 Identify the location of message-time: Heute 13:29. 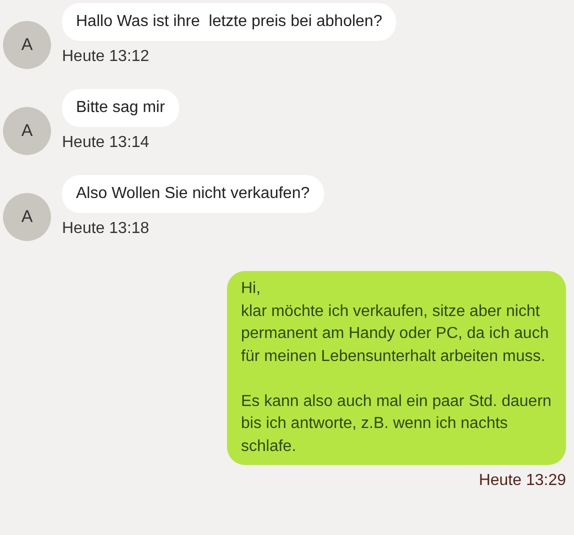
(522, 481).